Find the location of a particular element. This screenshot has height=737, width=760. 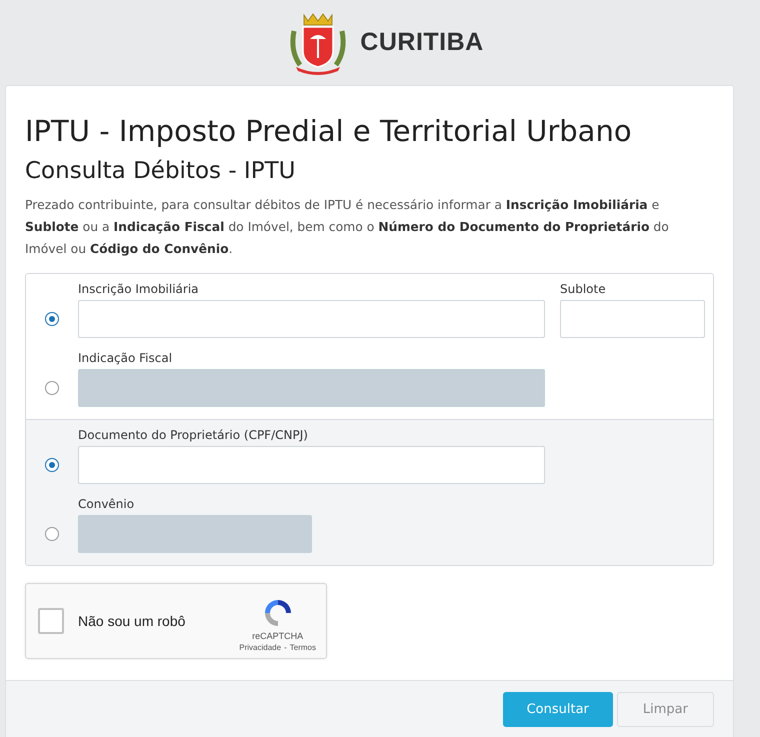

privacy-link: Privacidade is located at coordinates (260, 647).